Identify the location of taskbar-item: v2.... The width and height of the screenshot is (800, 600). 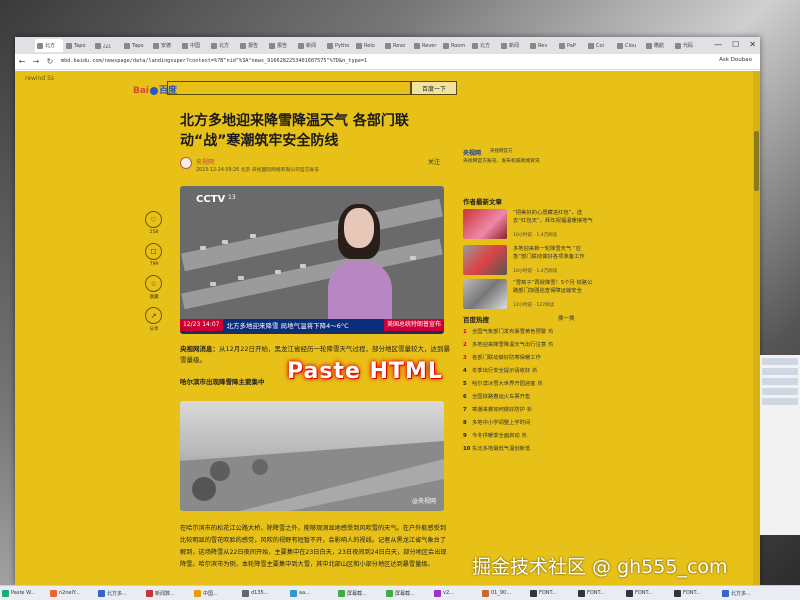
(456, 593).